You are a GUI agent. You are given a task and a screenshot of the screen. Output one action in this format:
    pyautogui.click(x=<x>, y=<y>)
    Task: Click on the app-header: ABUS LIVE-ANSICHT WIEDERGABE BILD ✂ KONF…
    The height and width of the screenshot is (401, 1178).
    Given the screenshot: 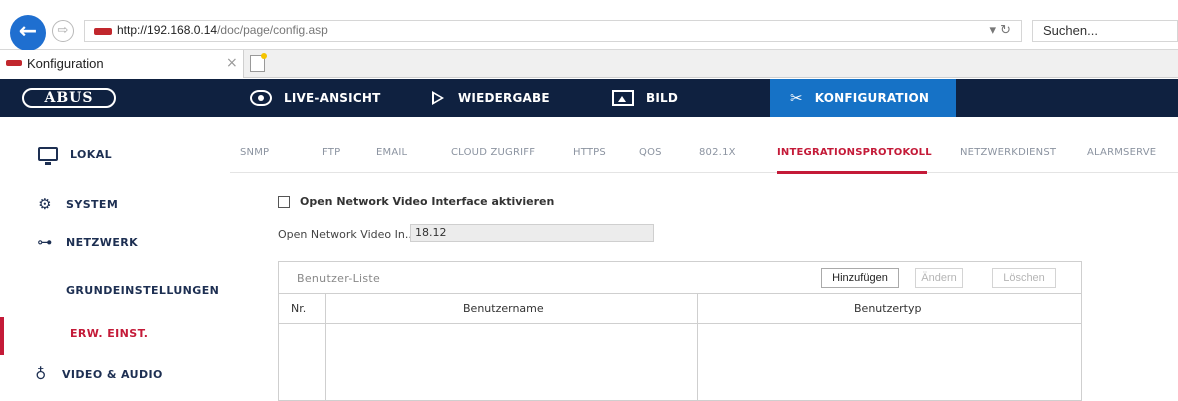 What is the action you would take?
    pyautogui.click(x=589, y=98)
    